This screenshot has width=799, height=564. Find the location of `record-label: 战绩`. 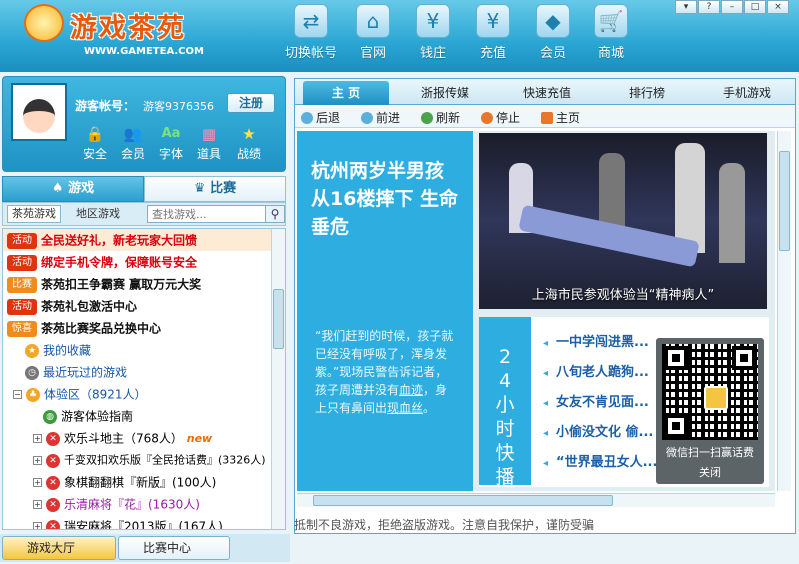

record-label: 战绩 is located at coordinates (248, 154).